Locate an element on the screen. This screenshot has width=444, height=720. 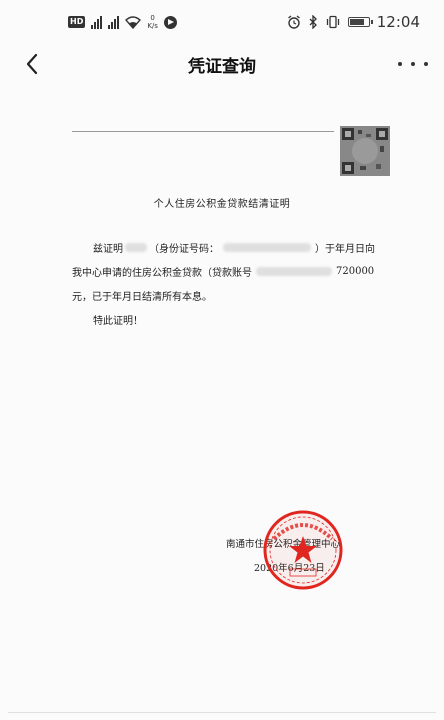
bluetooth-icon is located at coordinates (313, 22).